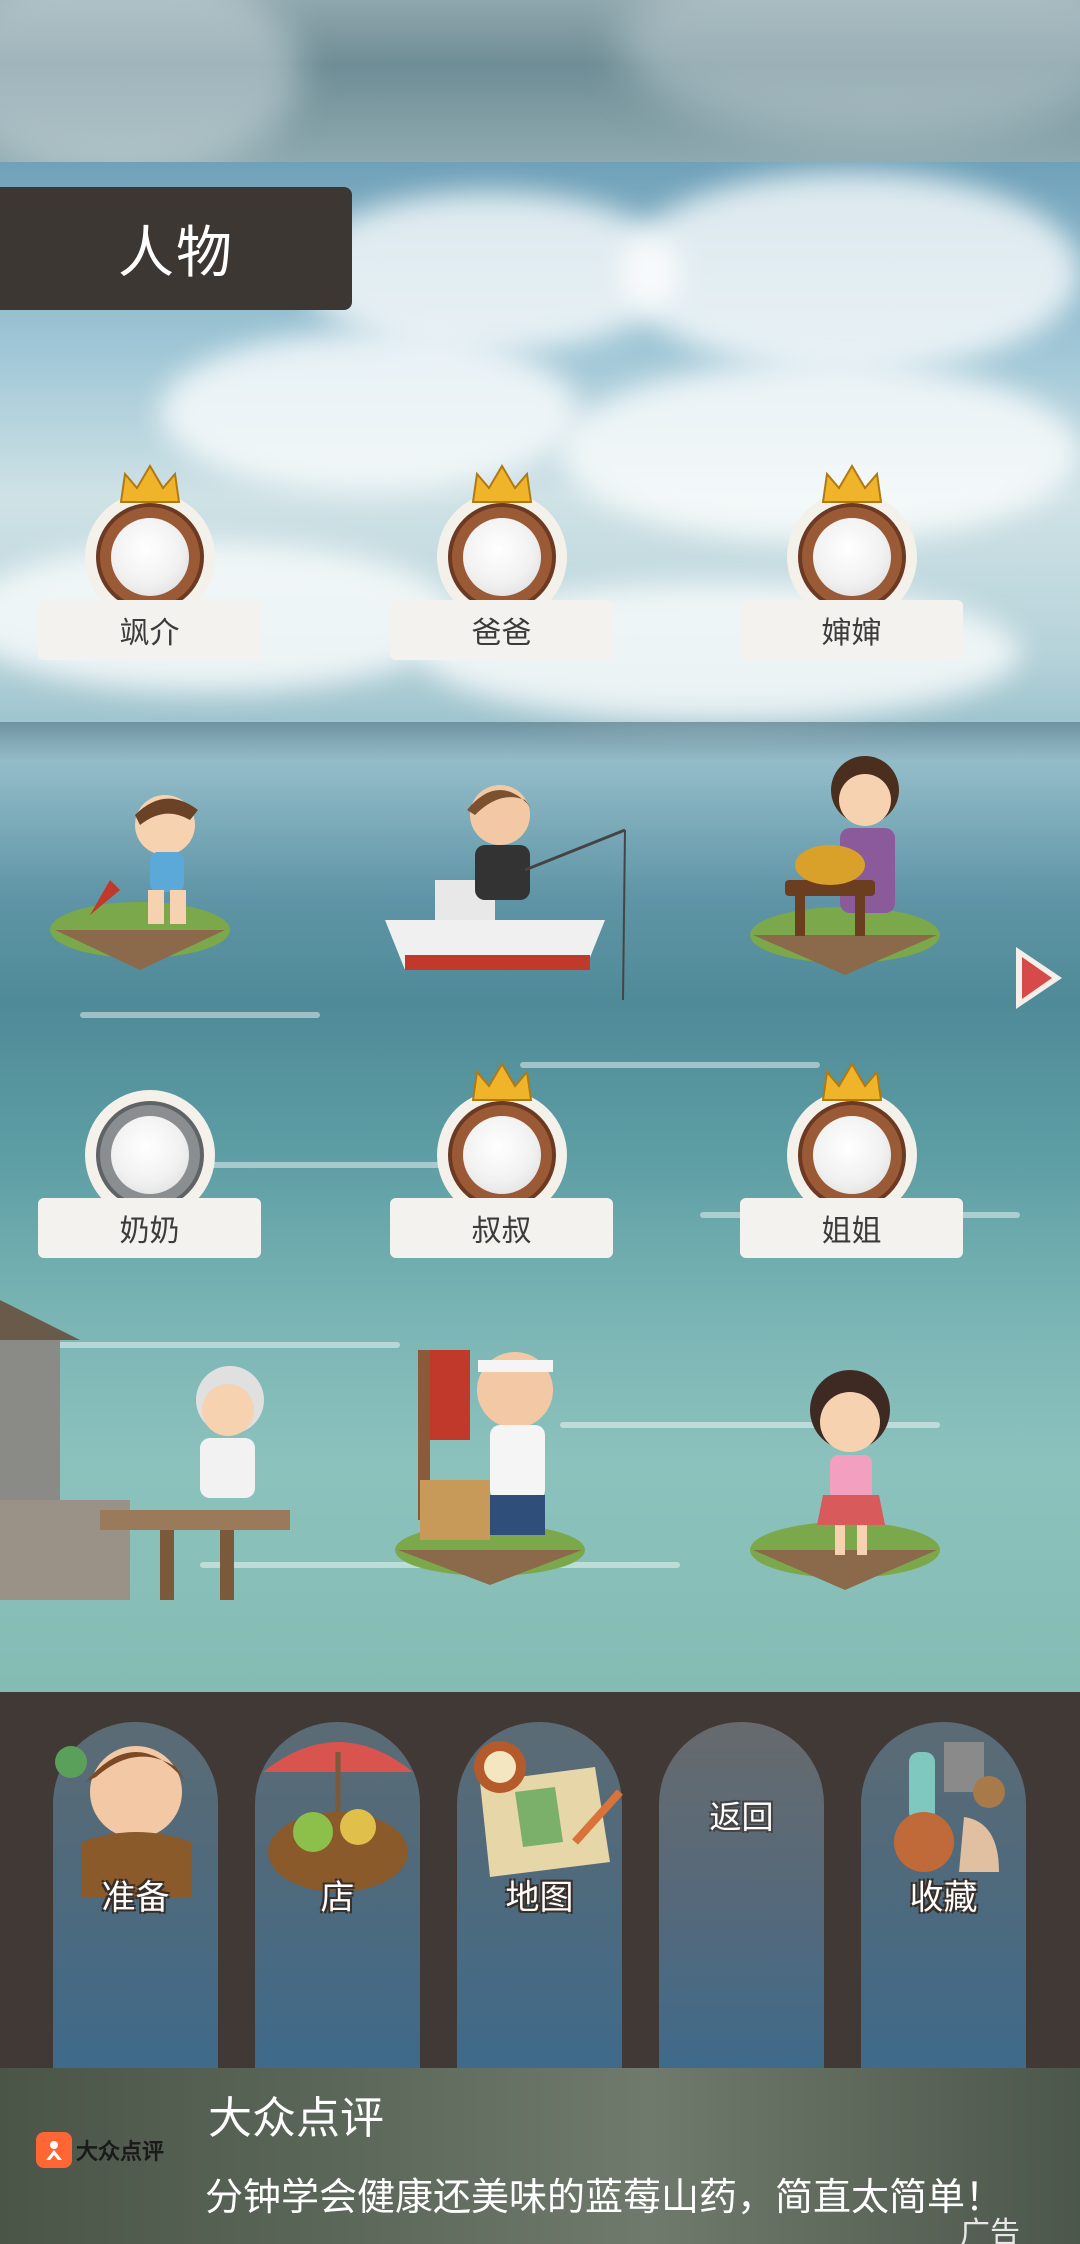  I want to click on character-slot: 奶奶, so click(149, 1163).